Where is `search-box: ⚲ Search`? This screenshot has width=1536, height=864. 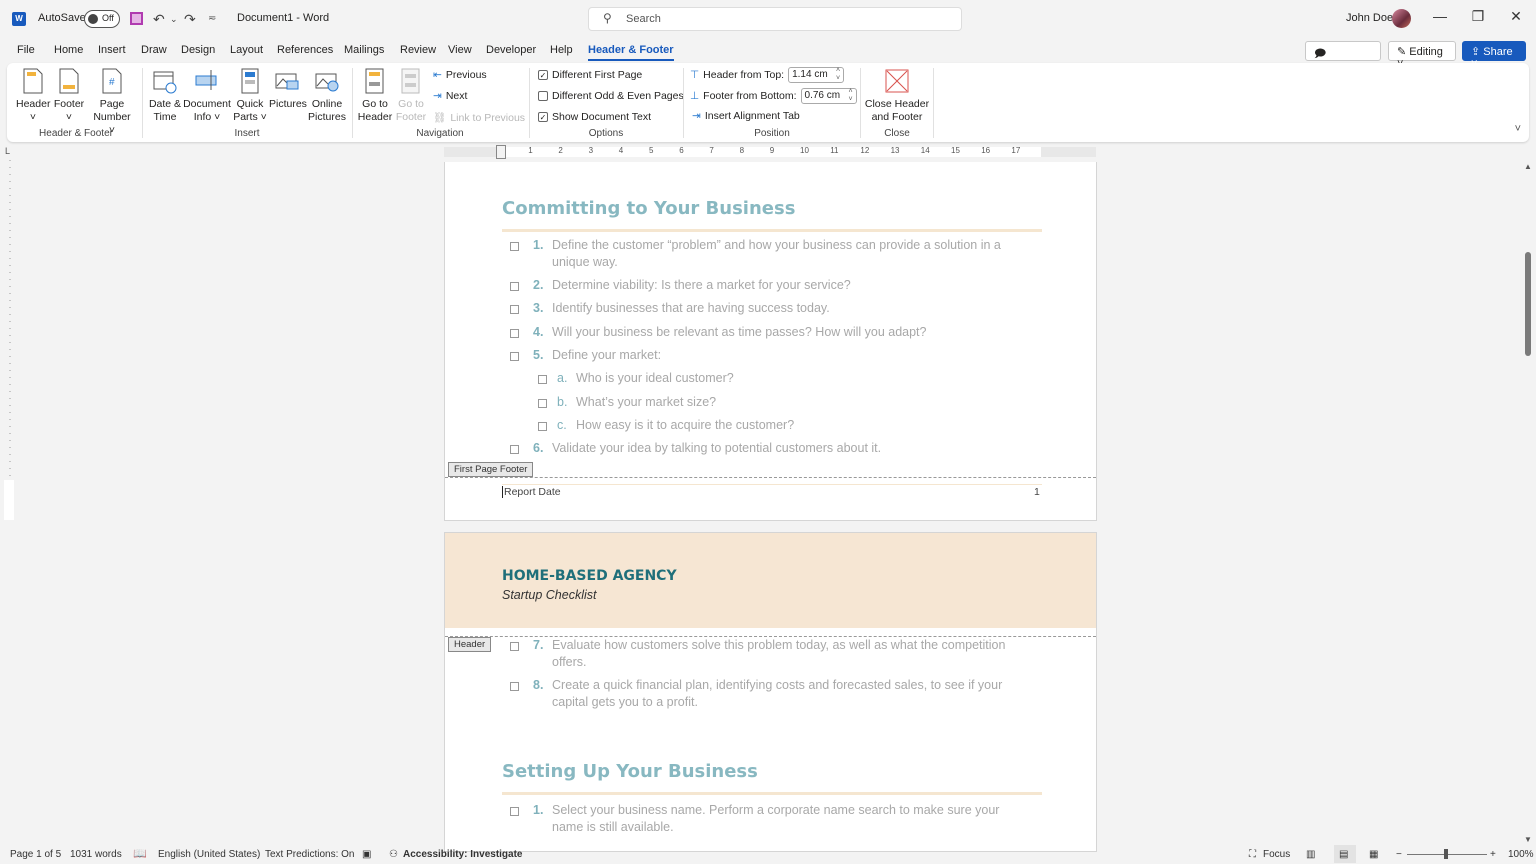 search-box: ⚲ Search is located at coordinates (775, 19).